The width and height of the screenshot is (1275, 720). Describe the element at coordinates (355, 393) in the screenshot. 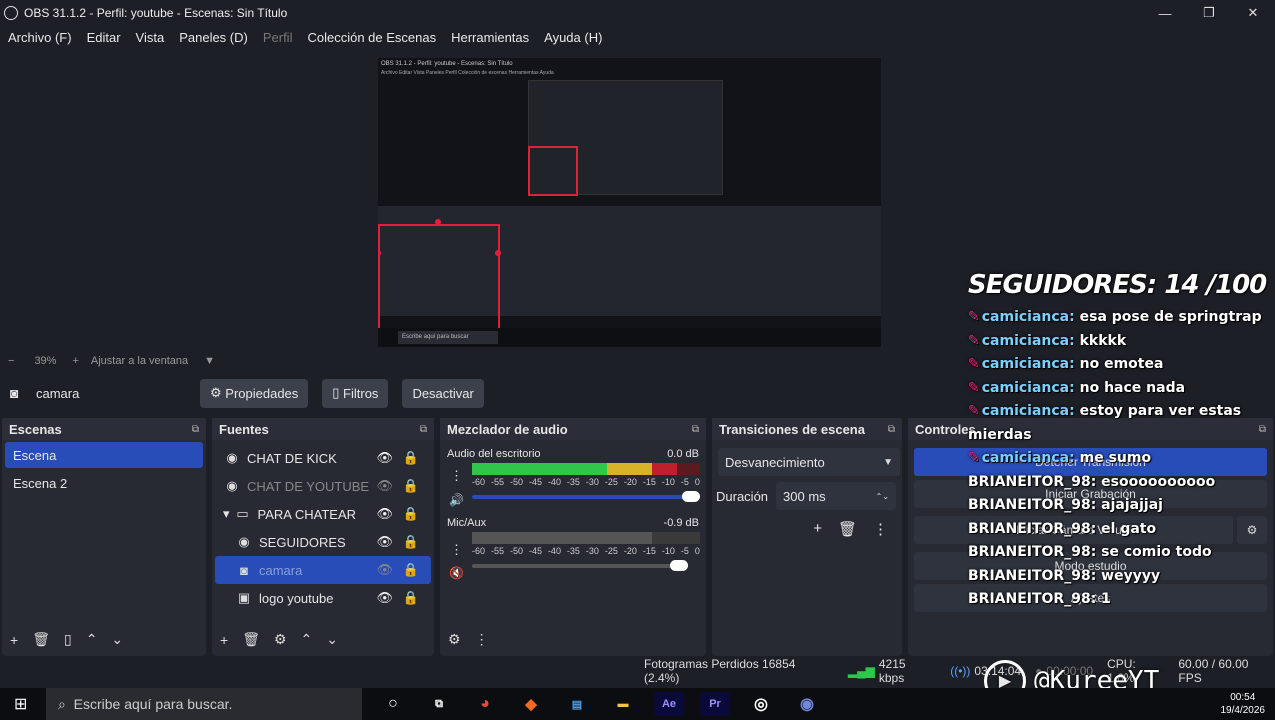

I see `filters-button: ▯ Filtros` at that location.